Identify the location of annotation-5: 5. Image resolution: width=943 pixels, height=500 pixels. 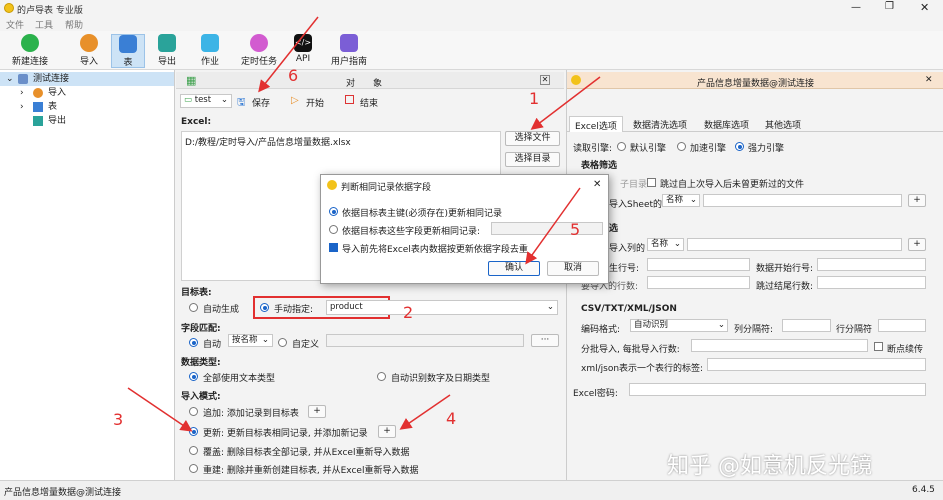
(575, 229).